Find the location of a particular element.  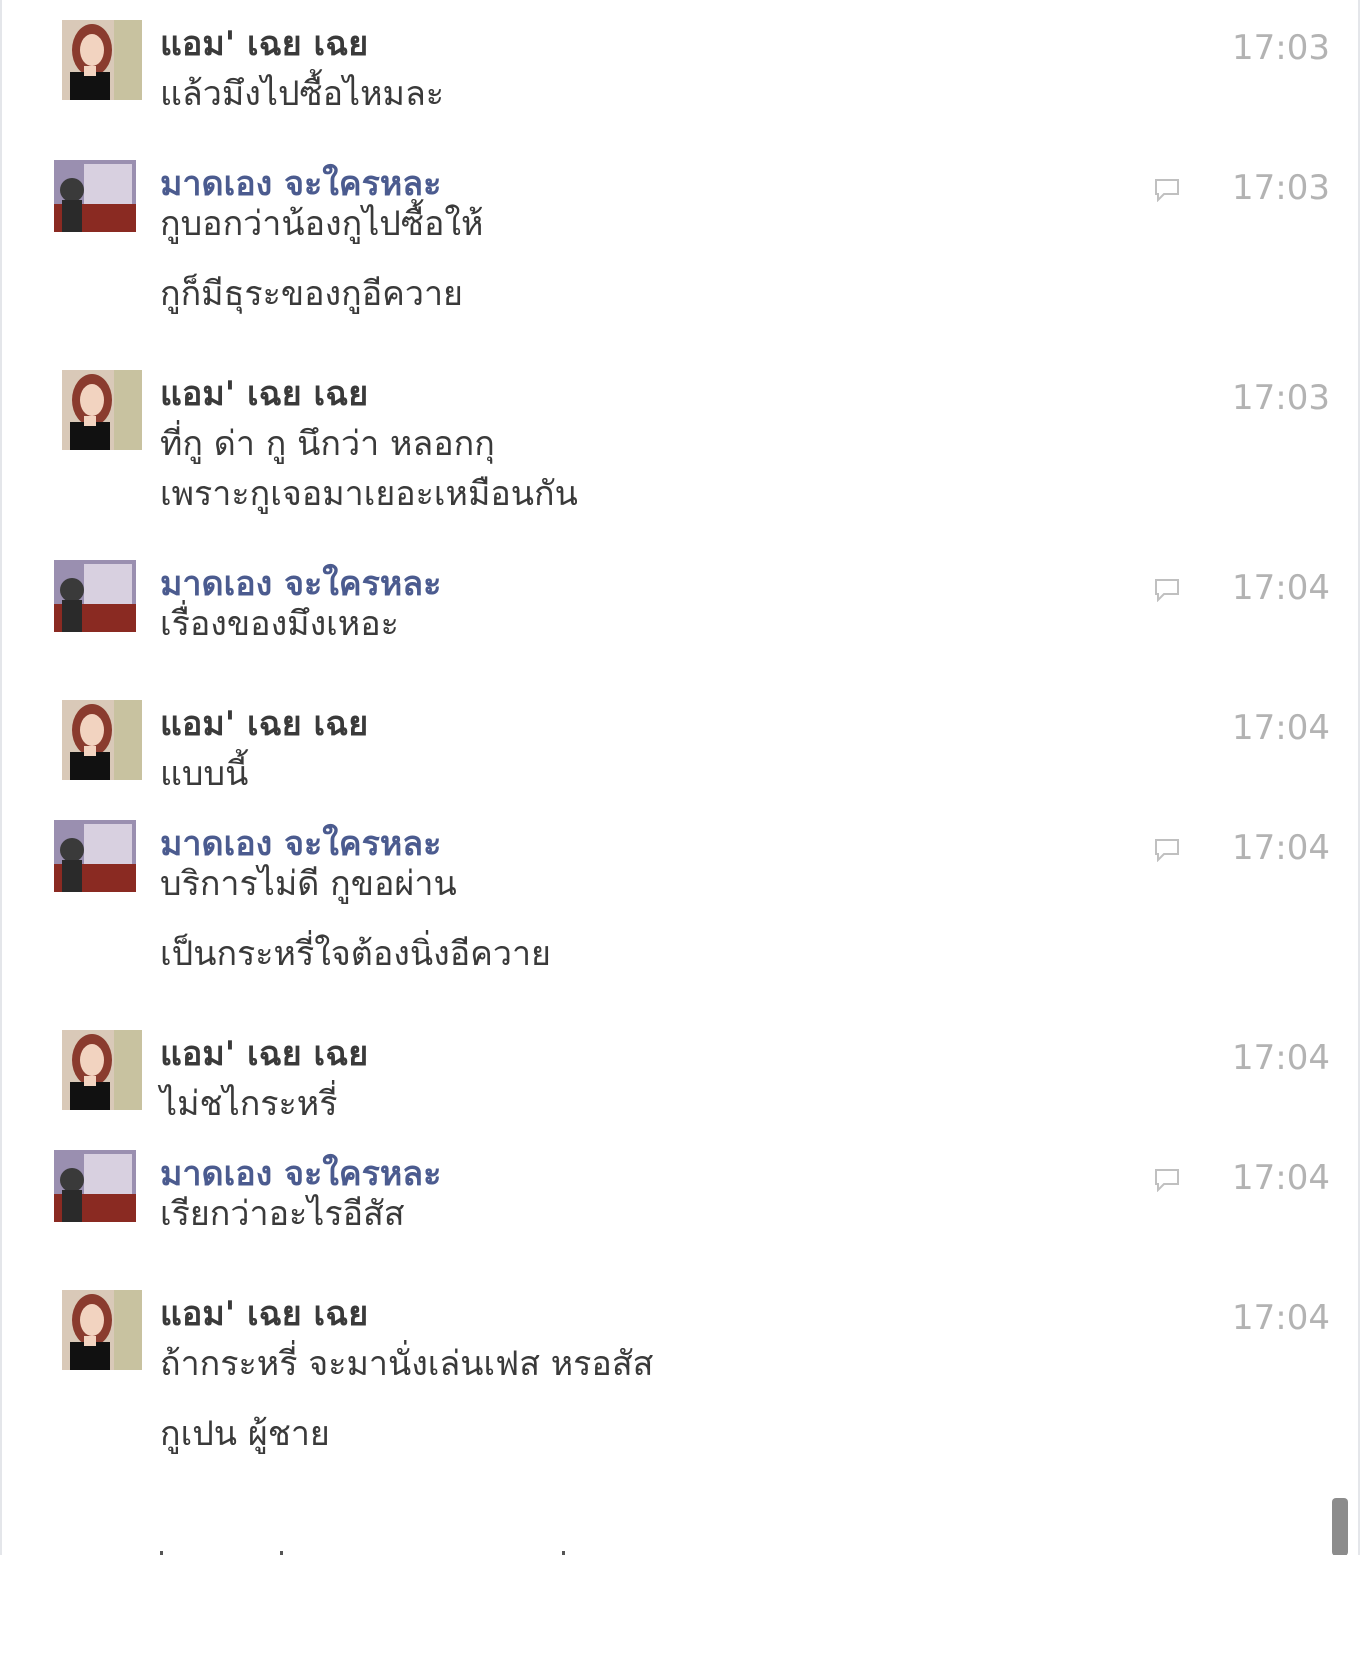

clipped-text-fragment is located at coordinates (380, 1551).